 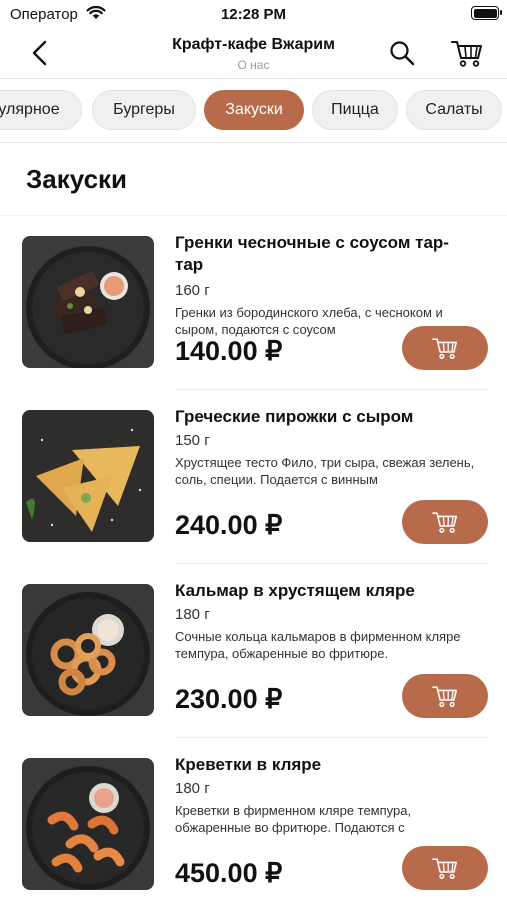 What do you see at coordinates (454, 110) in the screenshot?
I see `tab-salads: Салаты` at bounding box center [454, 110].